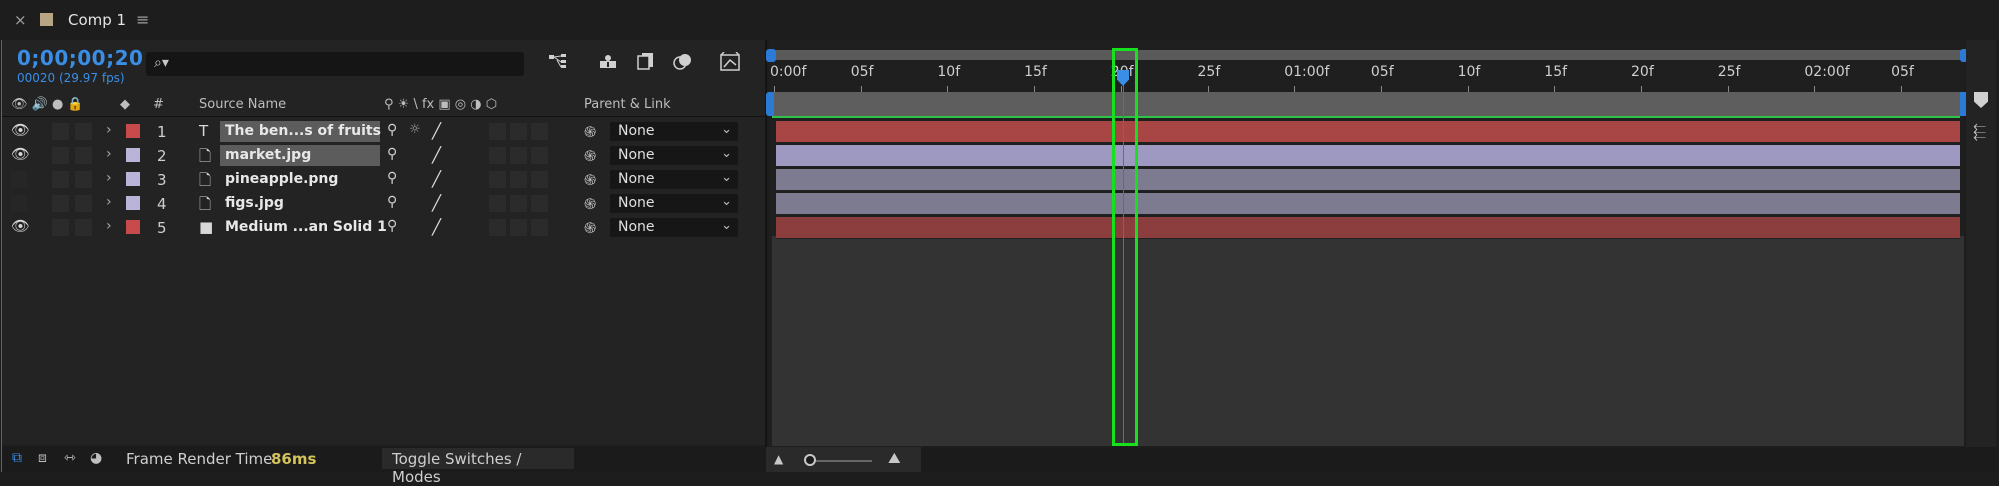 This screenshot has height=486, width=1999. What do you see at coordinates (645, 64) in the screenshot?
I see `frame-blending-icon` at bounding box center [645, 64].